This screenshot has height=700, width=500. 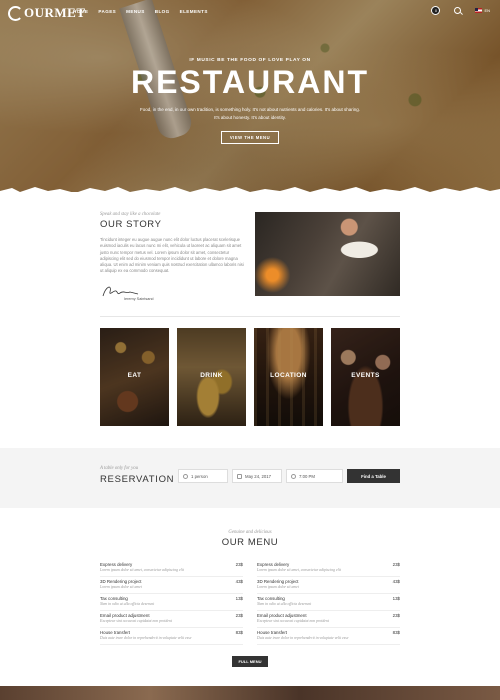 I want to click on category-tiles: EAT DRINK LOCATION EVENTS, so click(x=250, y=377).